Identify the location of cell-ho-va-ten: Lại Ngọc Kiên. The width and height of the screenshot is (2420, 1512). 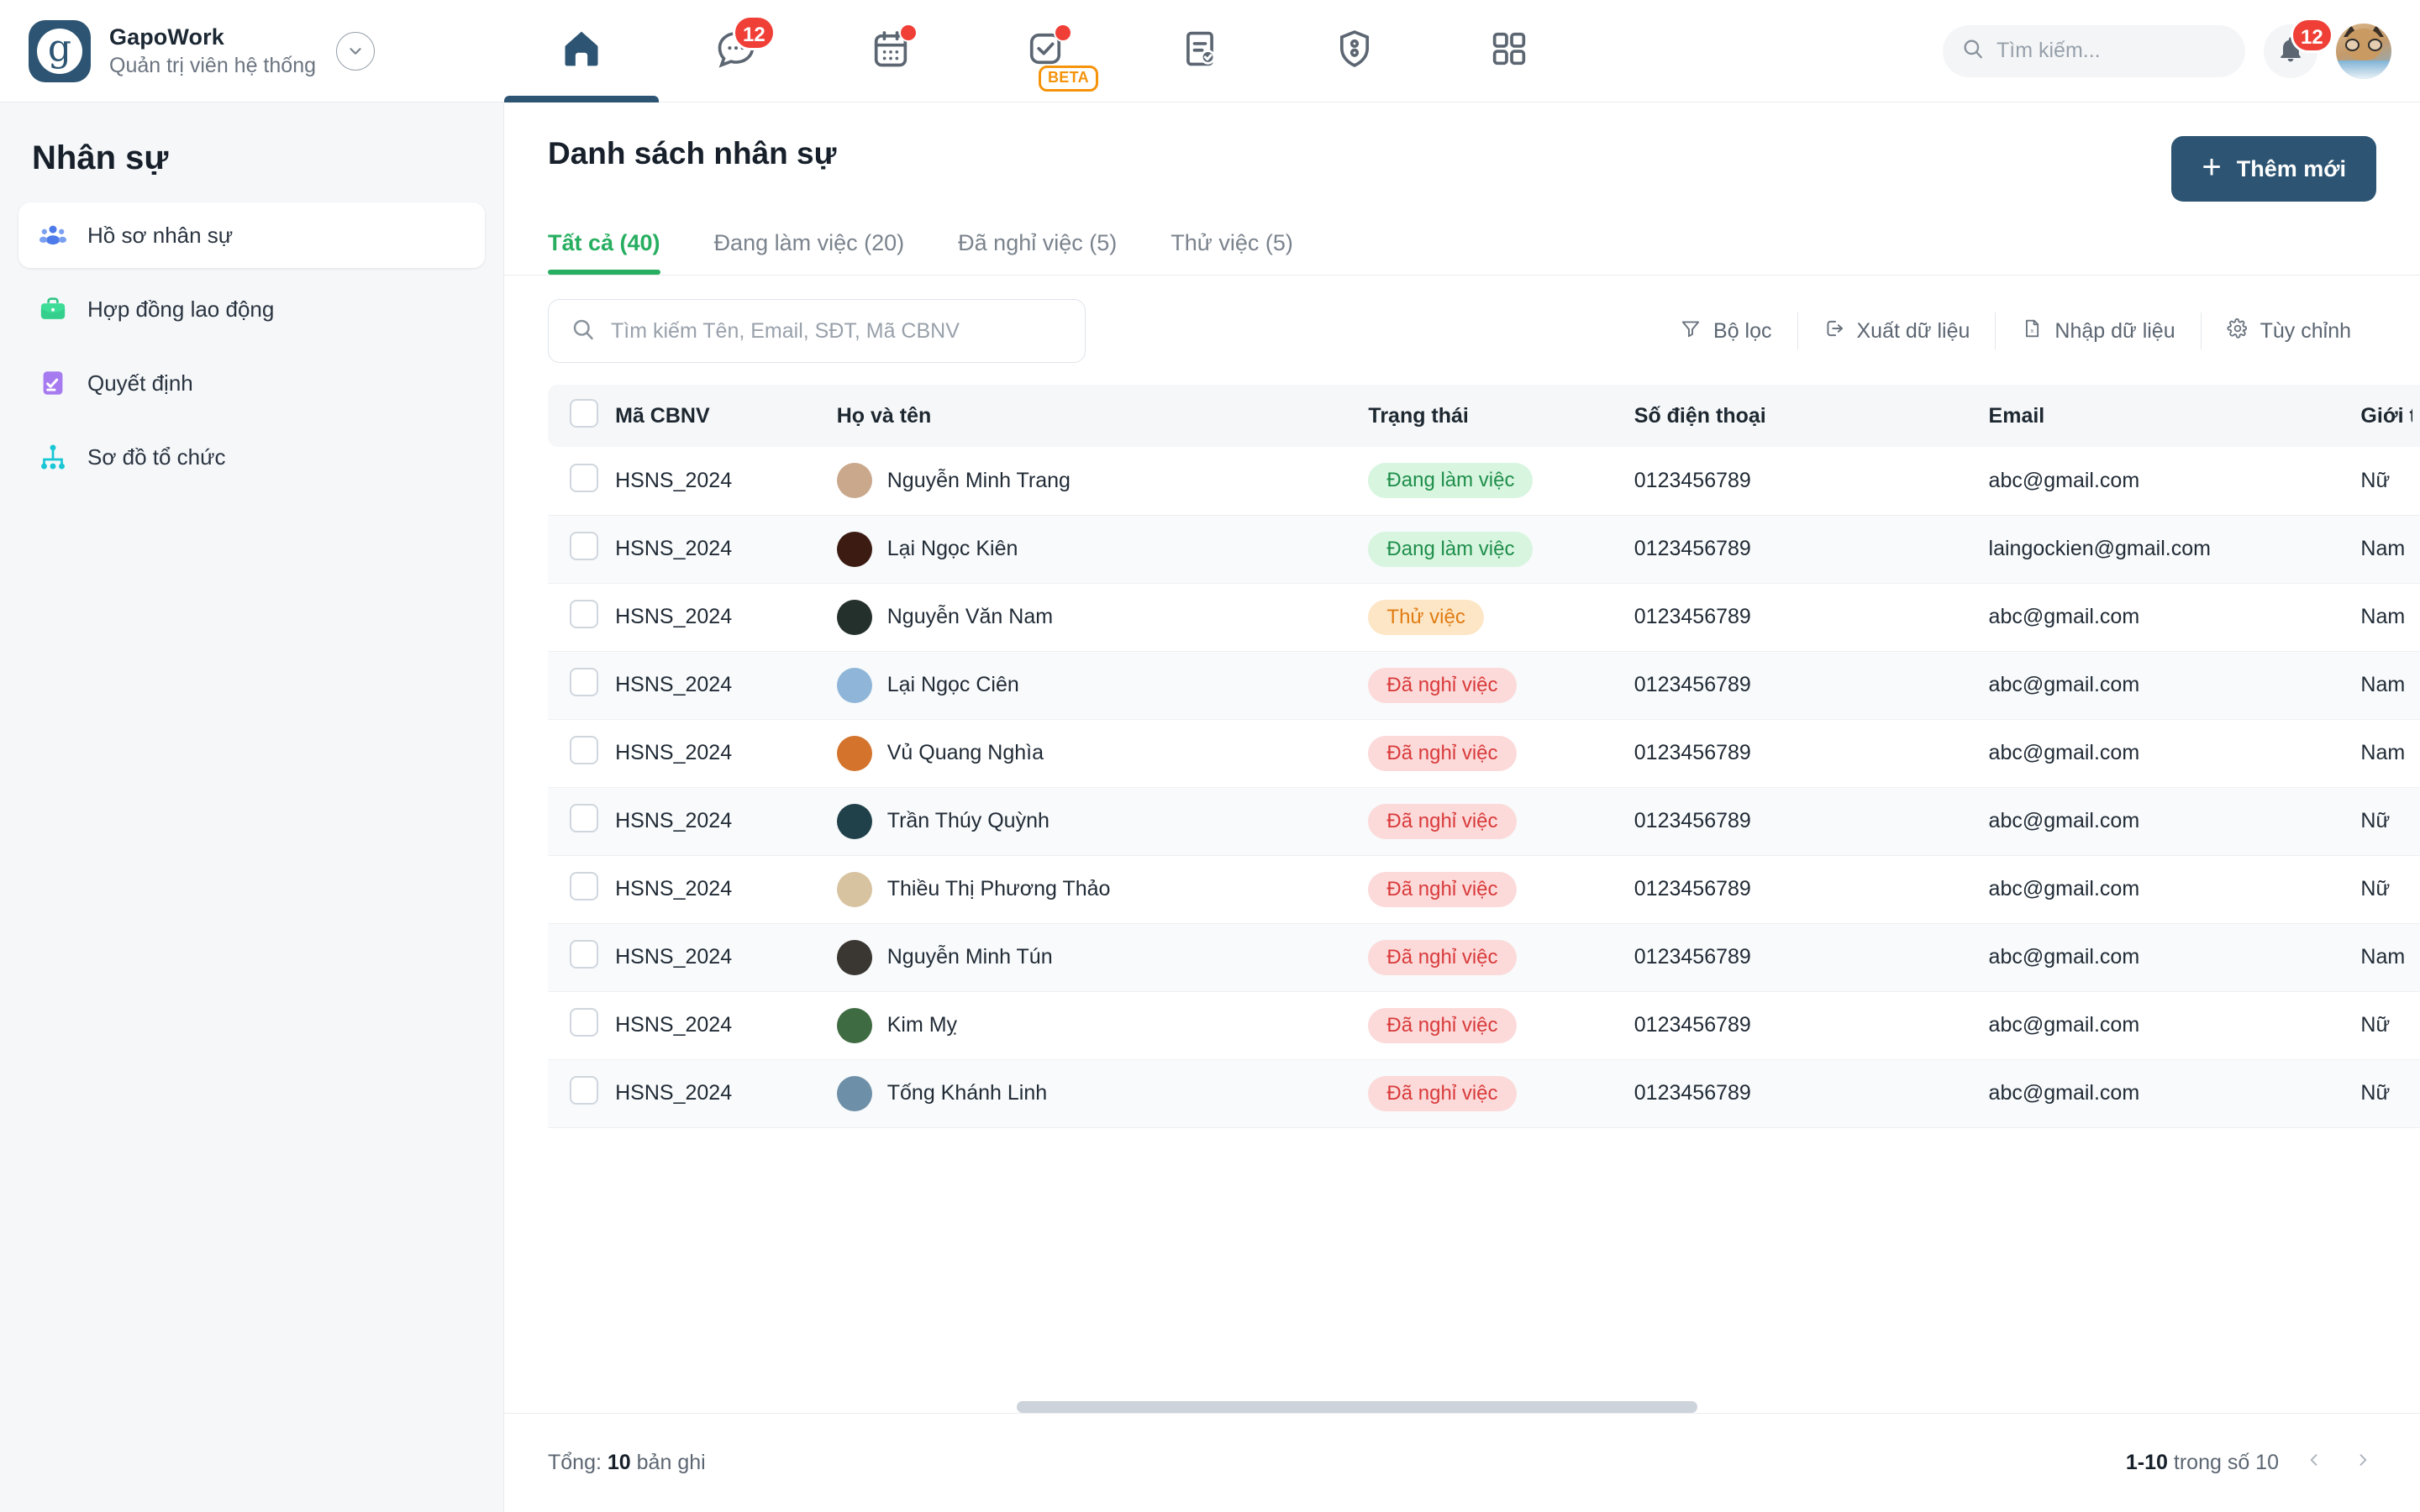
(1103, 549).